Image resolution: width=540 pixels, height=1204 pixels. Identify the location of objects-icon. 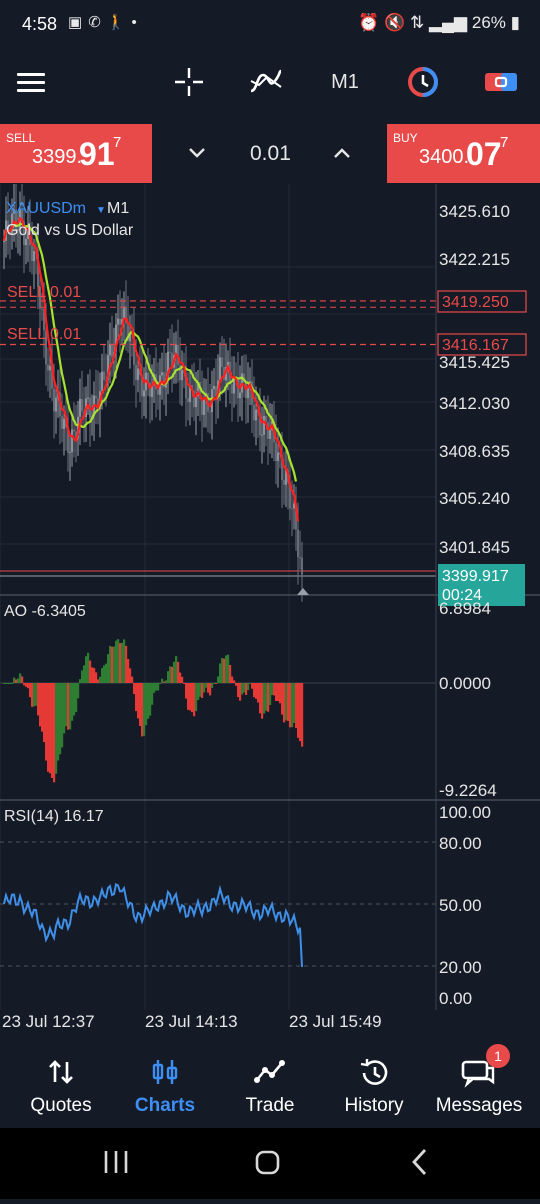
(423, 82).